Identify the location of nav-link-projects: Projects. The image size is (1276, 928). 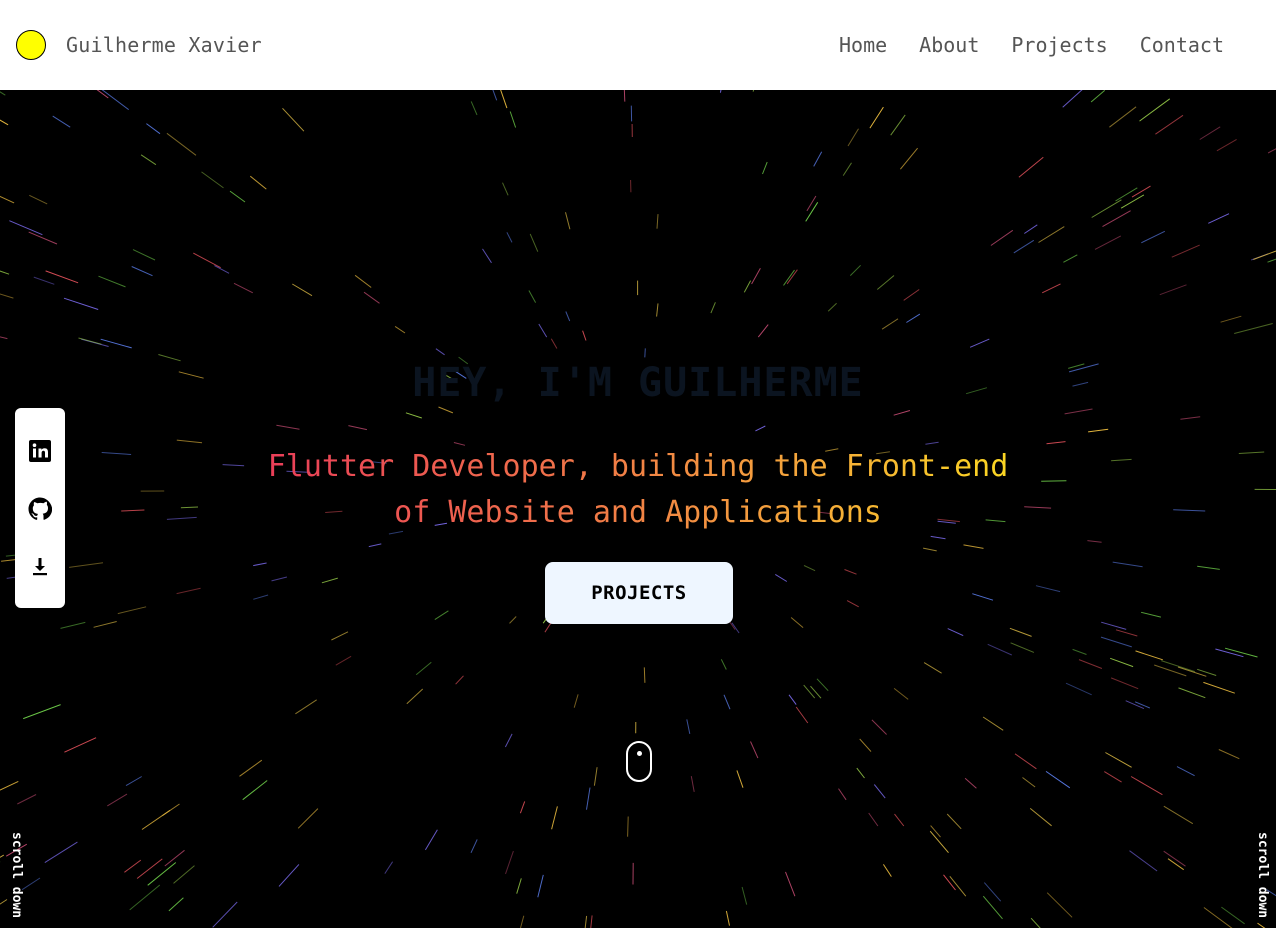
(1059, 45).